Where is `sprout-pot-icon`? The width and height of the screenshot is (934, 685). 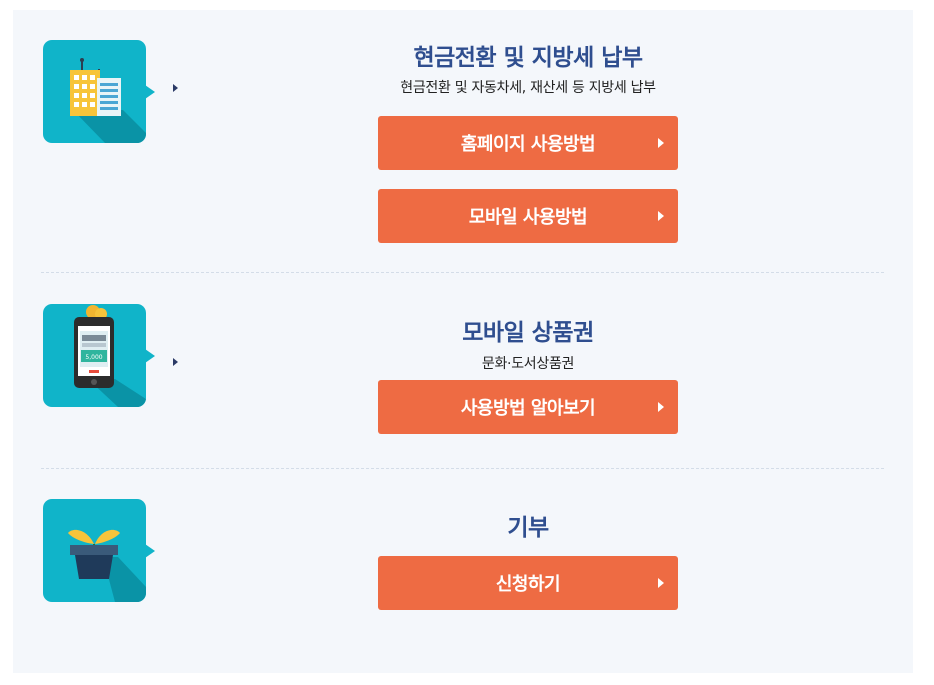 sprout-pot-icon is located at coordinates (94, 550).